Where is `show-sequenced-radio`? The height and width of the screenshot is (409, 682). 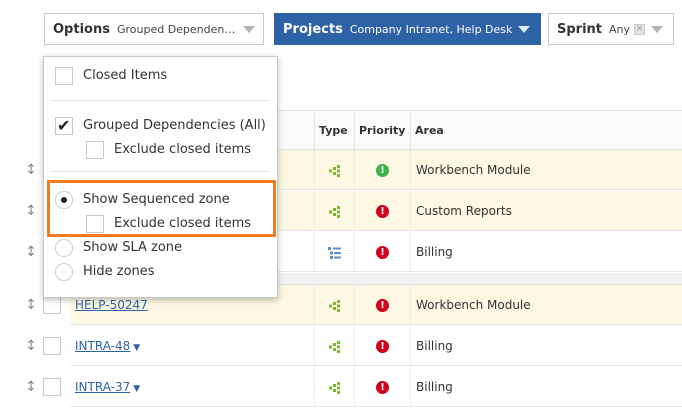 show-sequenced-radio is located at coordinates (64, 200).